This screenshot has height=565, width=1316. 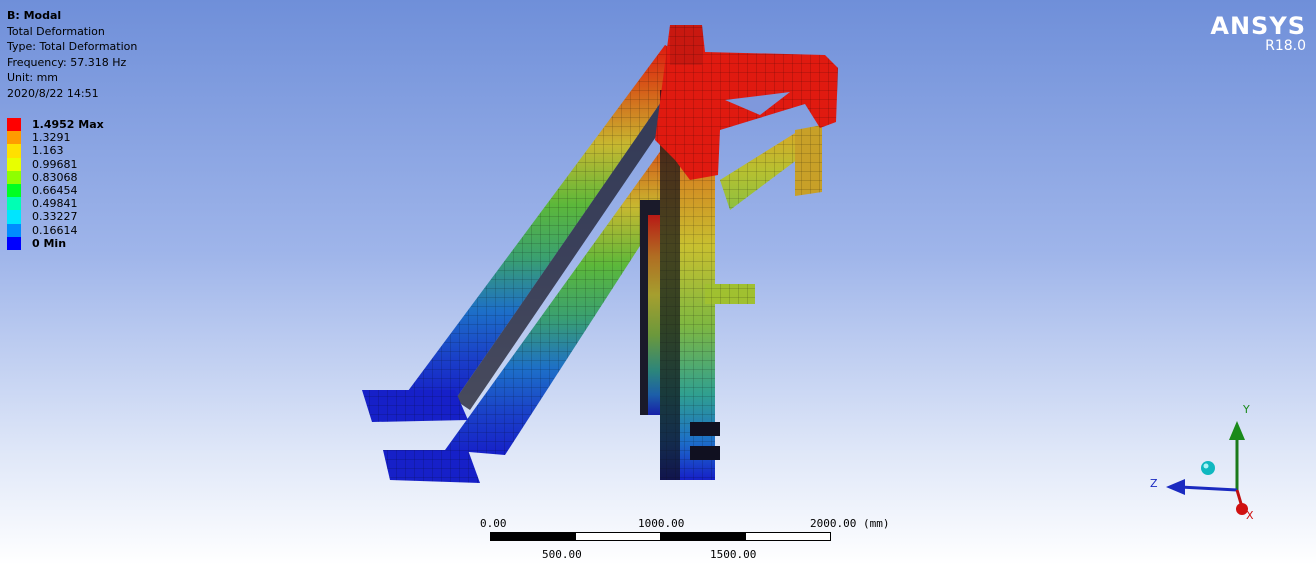 What do you see at coordinates (431, 466) in the screenshot?
I see `right-base-plate-mesh` at bounding box center [431, 466].